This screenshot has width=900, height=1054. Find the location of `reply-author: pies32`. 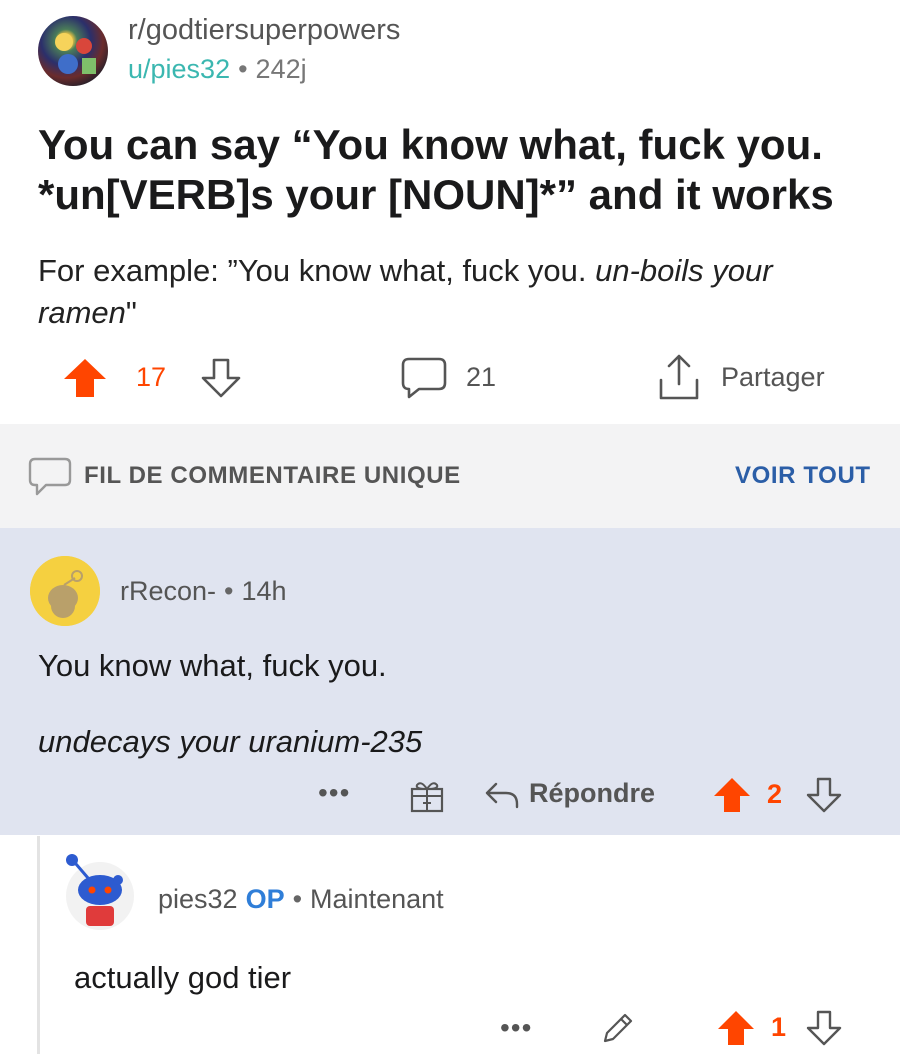

reply-author: pies32 is located at coordinates (198, 899).